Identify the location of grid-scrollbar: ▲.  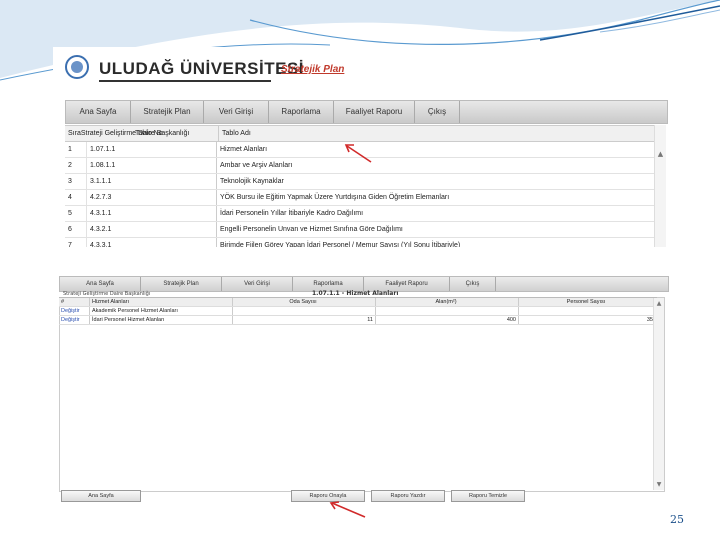
(660, 186).